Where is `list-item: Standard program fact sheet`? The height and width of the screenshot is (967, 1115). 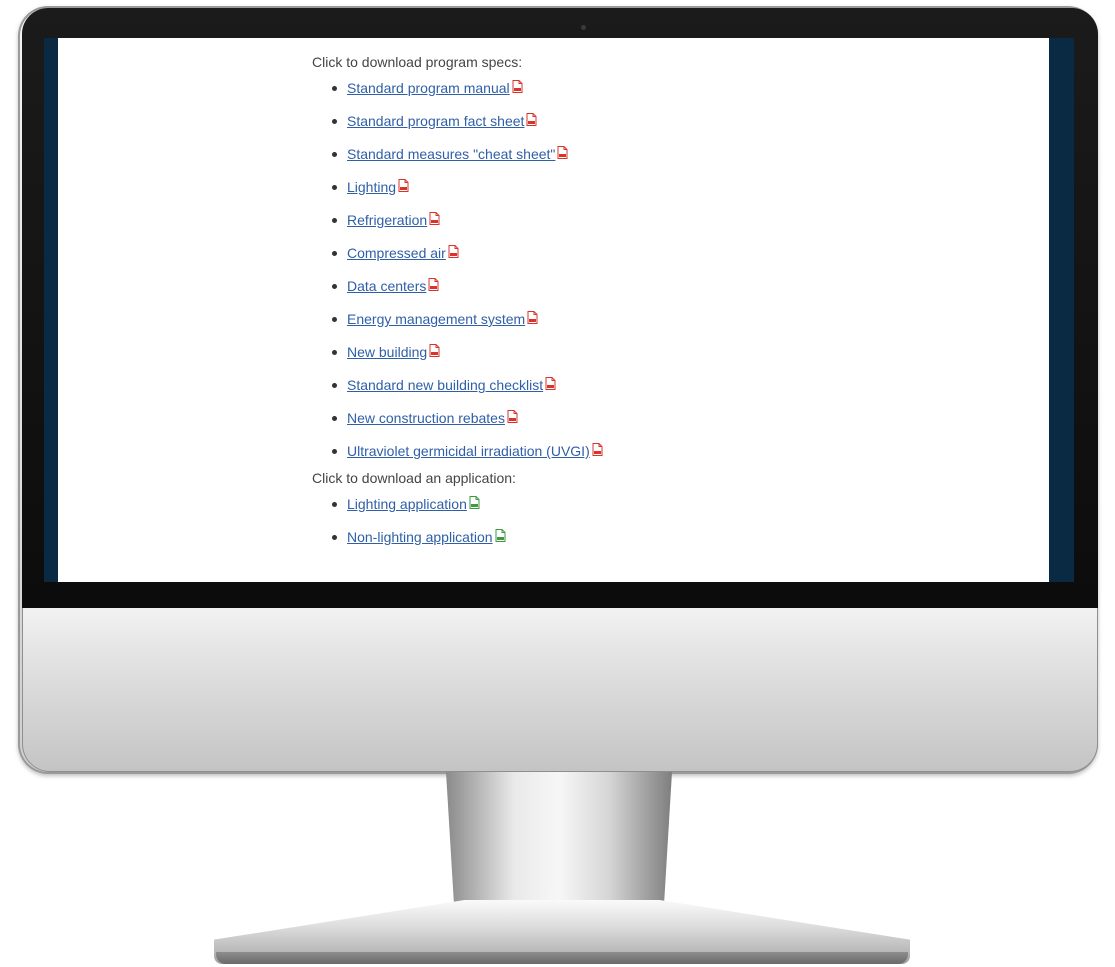
list-item: Standard program fact sheet is located at coordinates (662, 121).